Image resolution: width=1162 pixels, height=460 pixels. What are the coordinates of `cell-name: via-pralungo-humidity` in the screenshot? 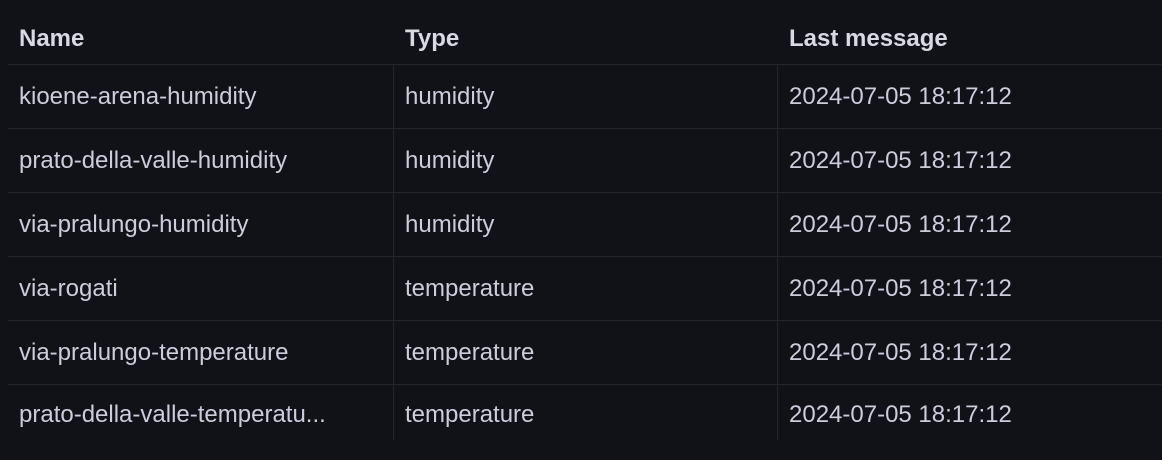 It's located at (134, 224).